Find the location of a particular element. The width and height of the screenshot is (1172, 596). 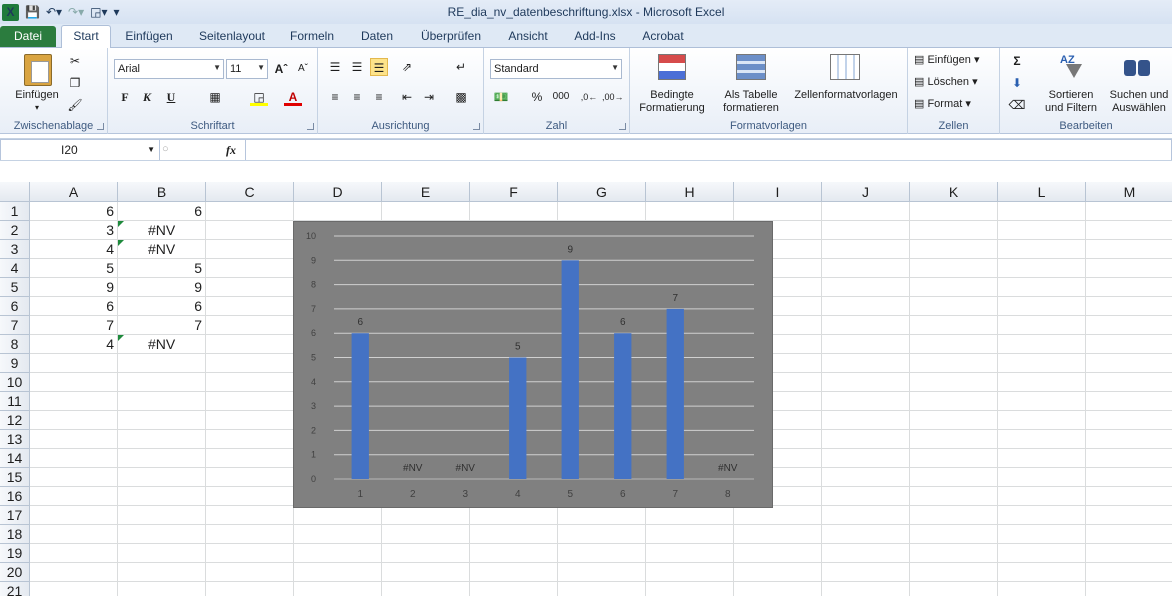

format-painter-icon: 🖌 is located at coordinates (75, 105).